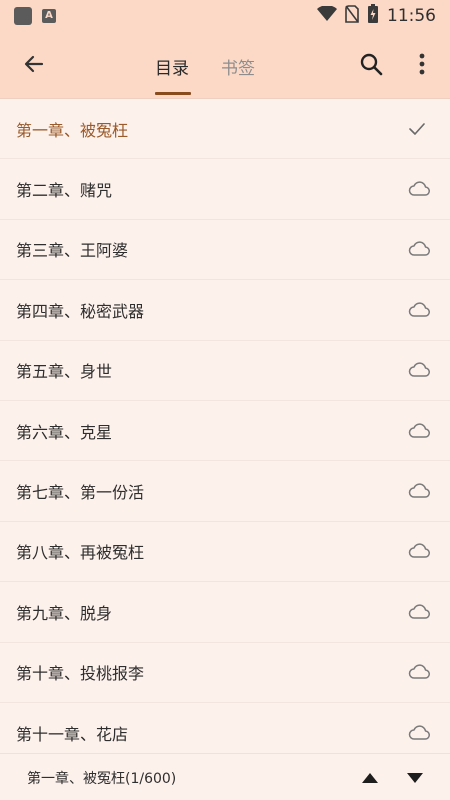  I want to click on chapter-row: 第一章、被冤枉, so click(225, 129).